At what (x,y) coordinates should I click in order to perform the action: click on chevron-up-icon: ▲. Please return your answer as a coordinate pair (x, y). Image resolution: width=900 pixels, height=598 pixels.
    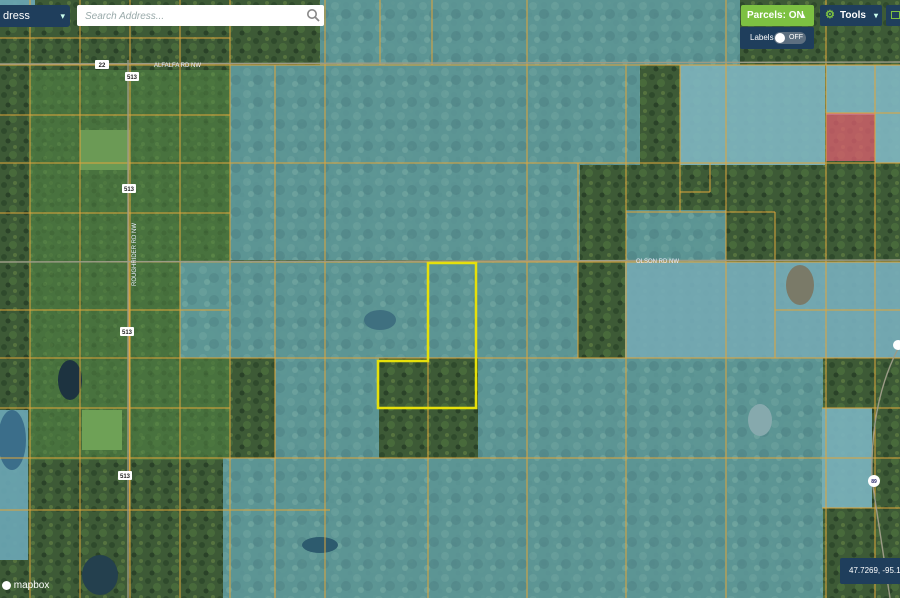
    Looking at the image, I should click on (803, 15).